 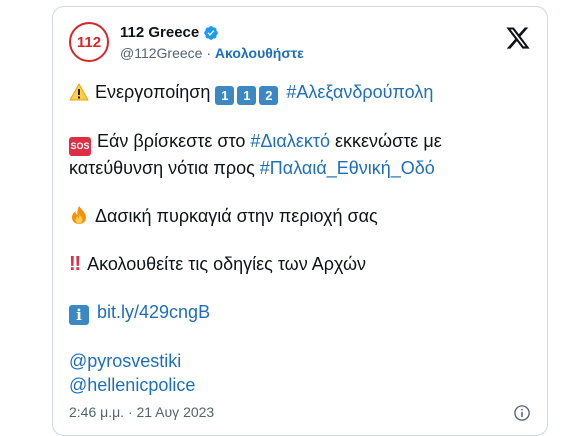 What do you see at coordinates (161, 53) in the screenshot?
I see `handle: @112Greece` at bounding box center [161, 53].